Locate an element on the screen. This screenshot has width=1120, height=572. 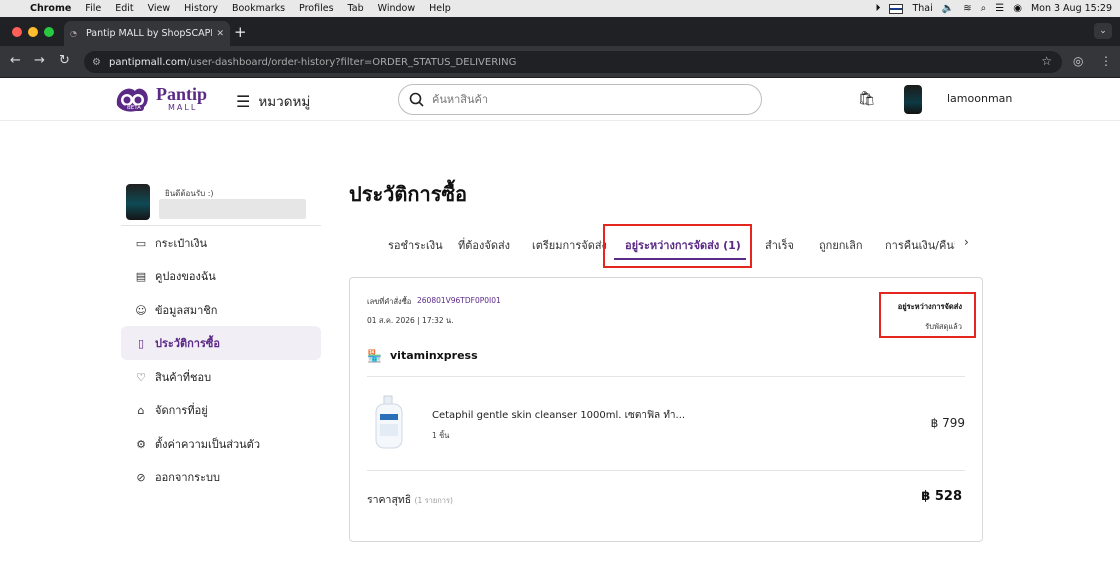
tab-search-chevron-icon: ⌄ is located at coordinates (1103, 31).